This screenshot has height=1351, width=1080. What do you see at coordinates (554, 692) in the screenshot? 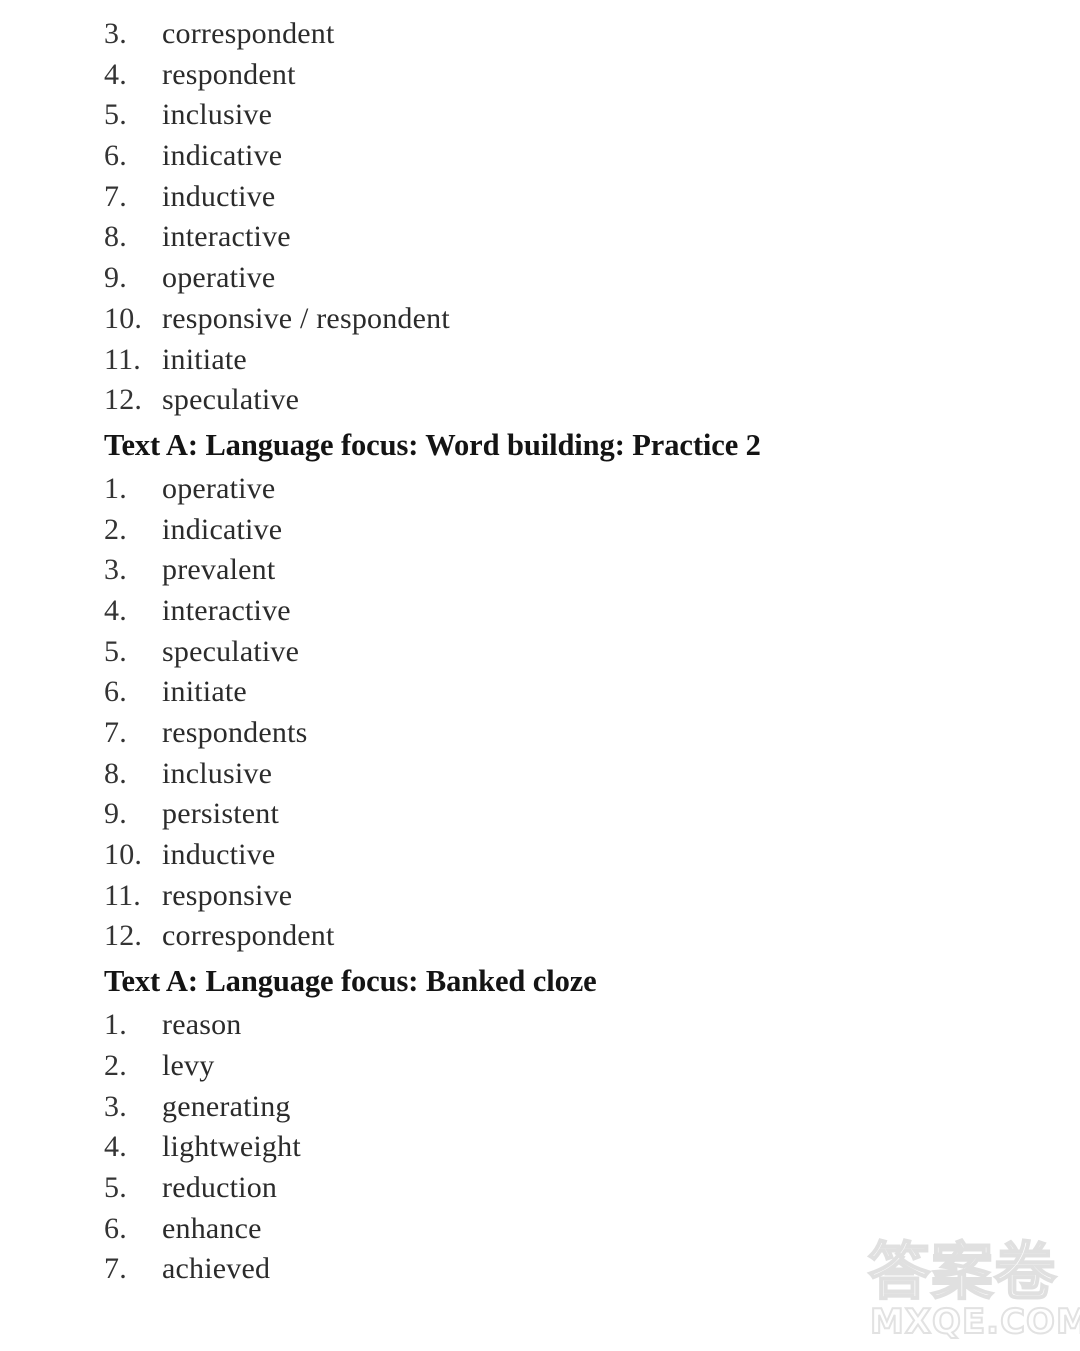
I see `list-item: 6. initiate` at bounding box center [554, 692].